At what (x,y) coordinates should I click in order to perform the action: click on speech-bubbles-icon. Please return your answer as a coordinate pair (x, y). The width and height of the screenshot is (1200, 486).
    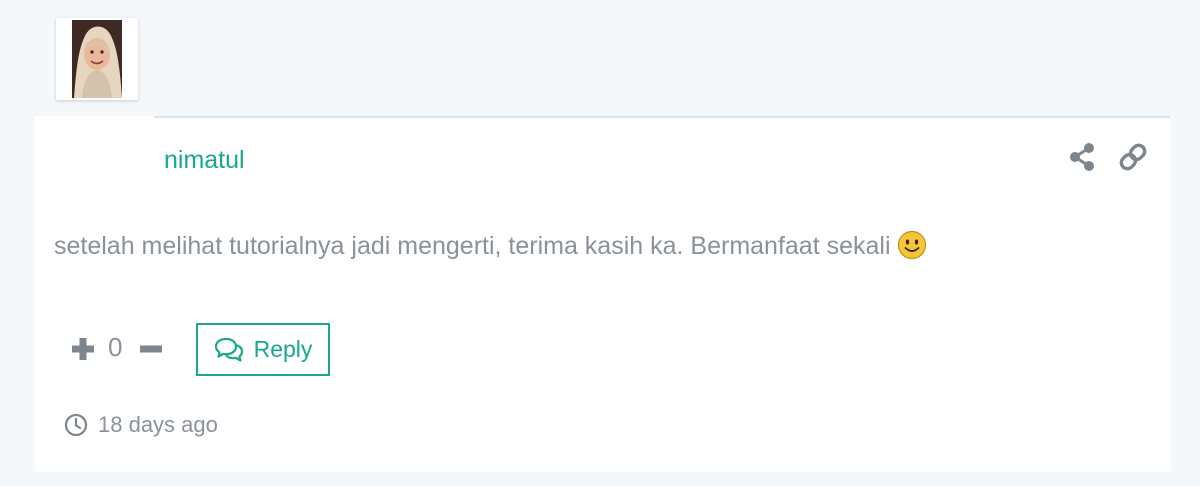
    Looking at the image, I should click on (228, 349).